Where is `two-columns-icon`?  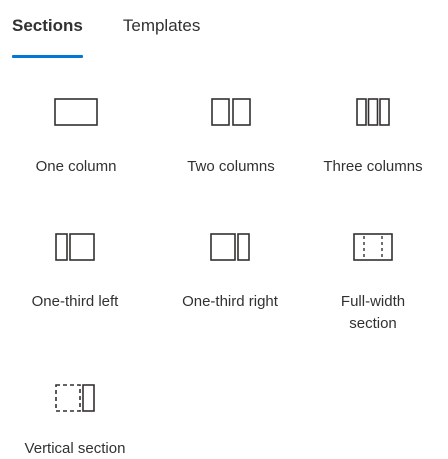
two-columns-icon is located at coordinates (231, 112).